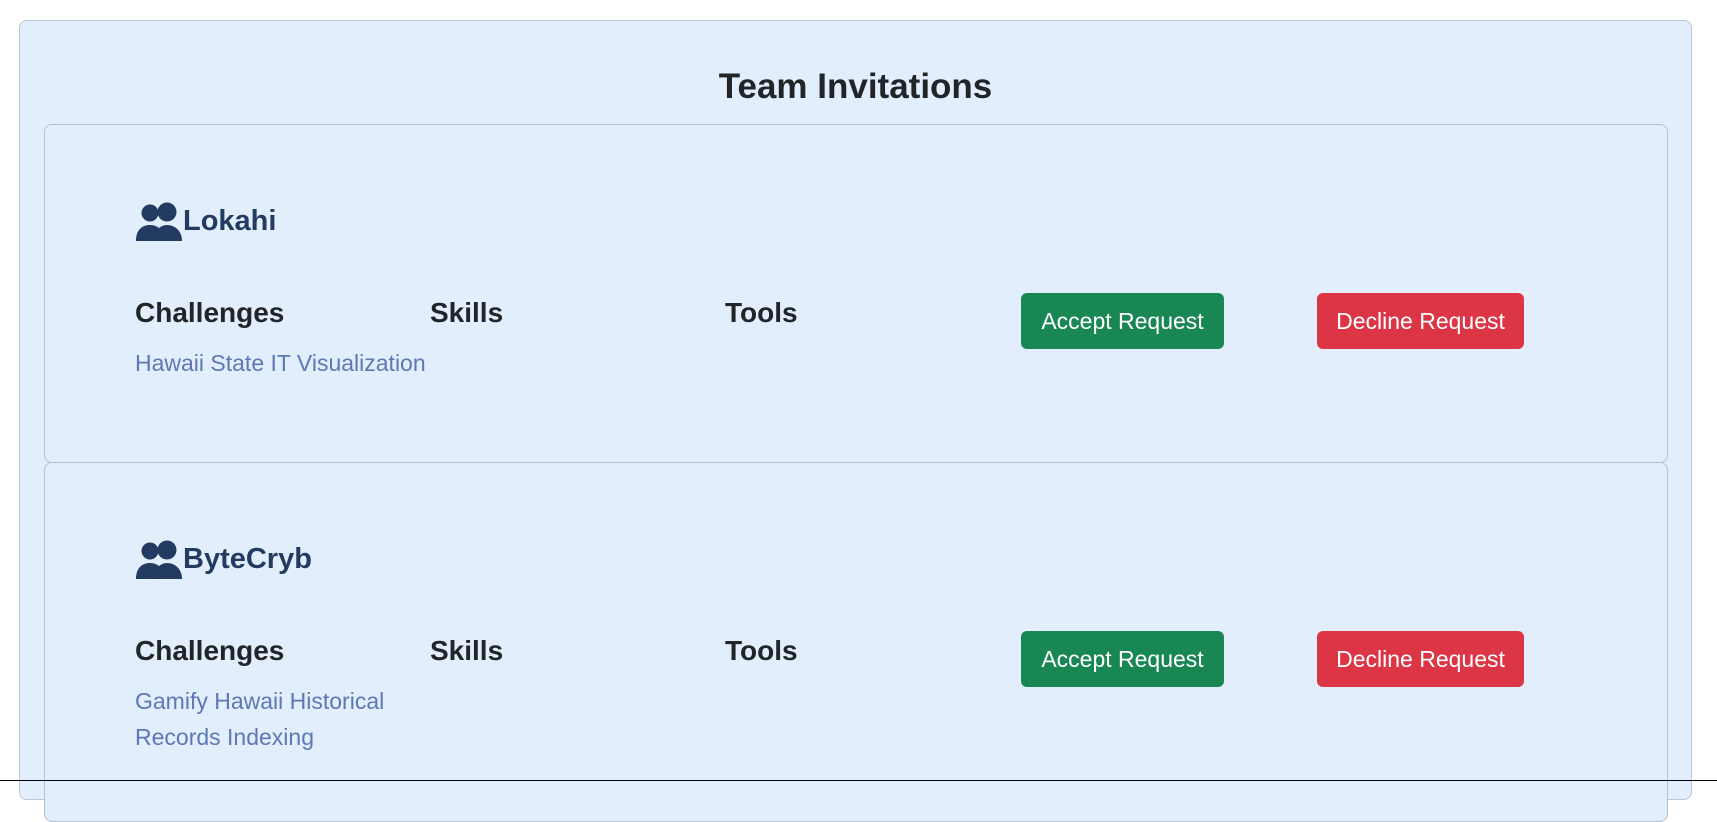  I want to click on page-title: Team Invitations, so click(855, 86).